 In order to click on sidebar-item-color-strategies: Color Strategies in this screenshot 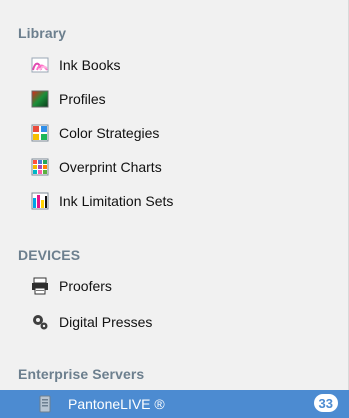, I will do `click(95, 133)`.